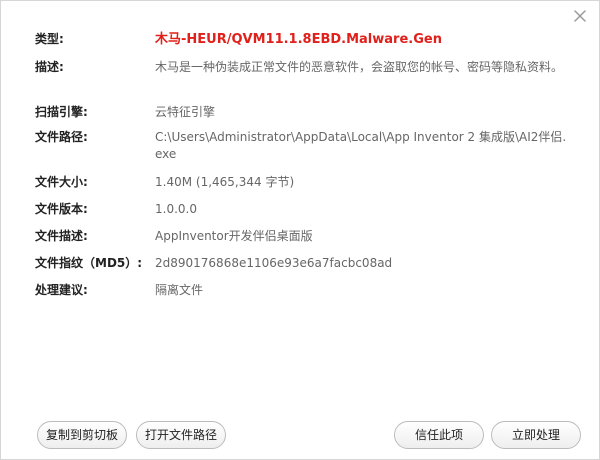 The height and width of the screenshot is (460, 600). I want to click on md5-value: 2d890176868e1106e93e6a7facbc08ad, so click(274, 263).